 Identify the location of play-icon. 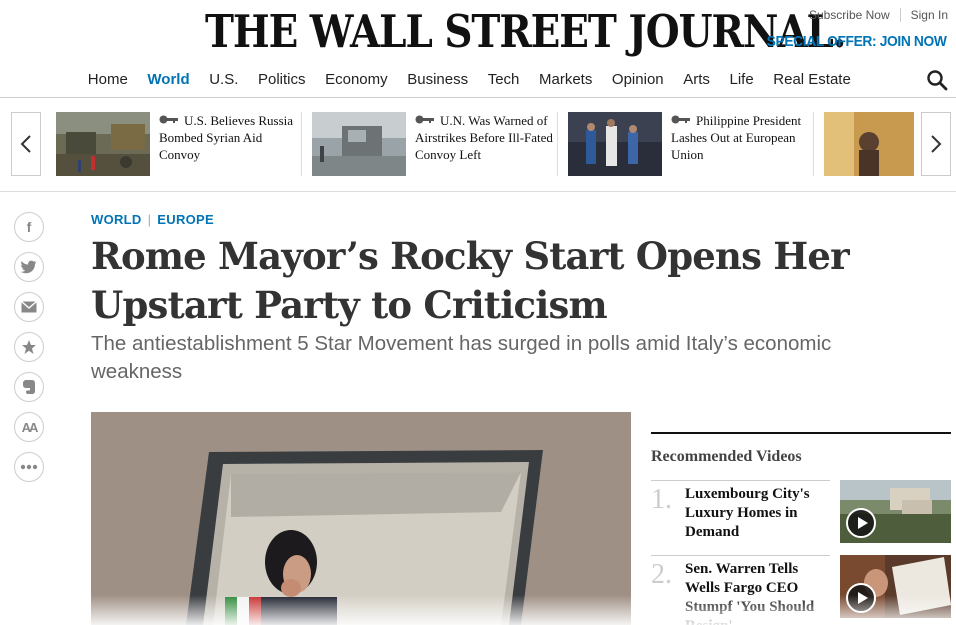
(861, 523).